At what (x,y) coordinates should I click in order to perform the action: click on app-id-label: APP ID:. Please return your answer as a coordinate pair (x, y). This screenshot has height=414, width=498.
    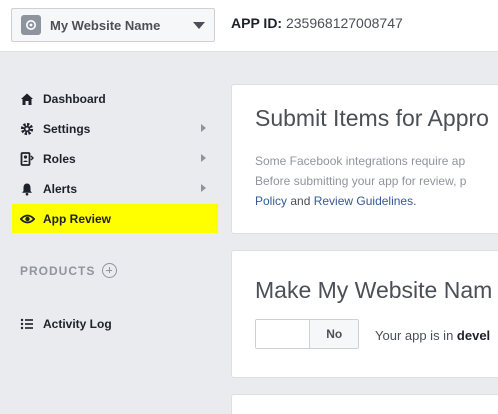
    Looking at the image, I should click on (257, 23).